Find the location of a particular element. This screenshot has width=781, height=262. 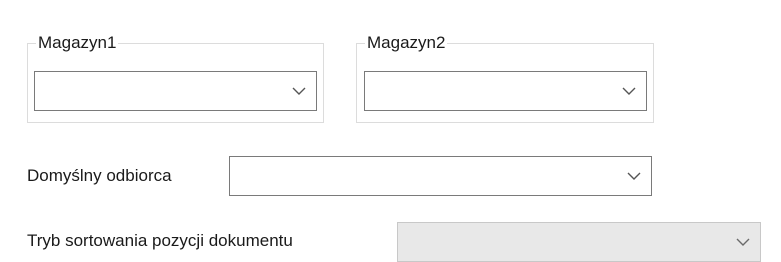

default-recipient-combobox is located at coordinates (440, 176).